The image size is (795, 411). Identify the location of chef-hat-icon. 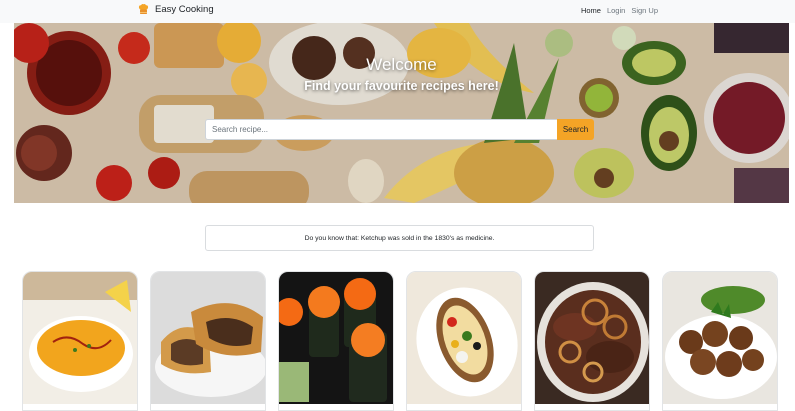
(143, 8).